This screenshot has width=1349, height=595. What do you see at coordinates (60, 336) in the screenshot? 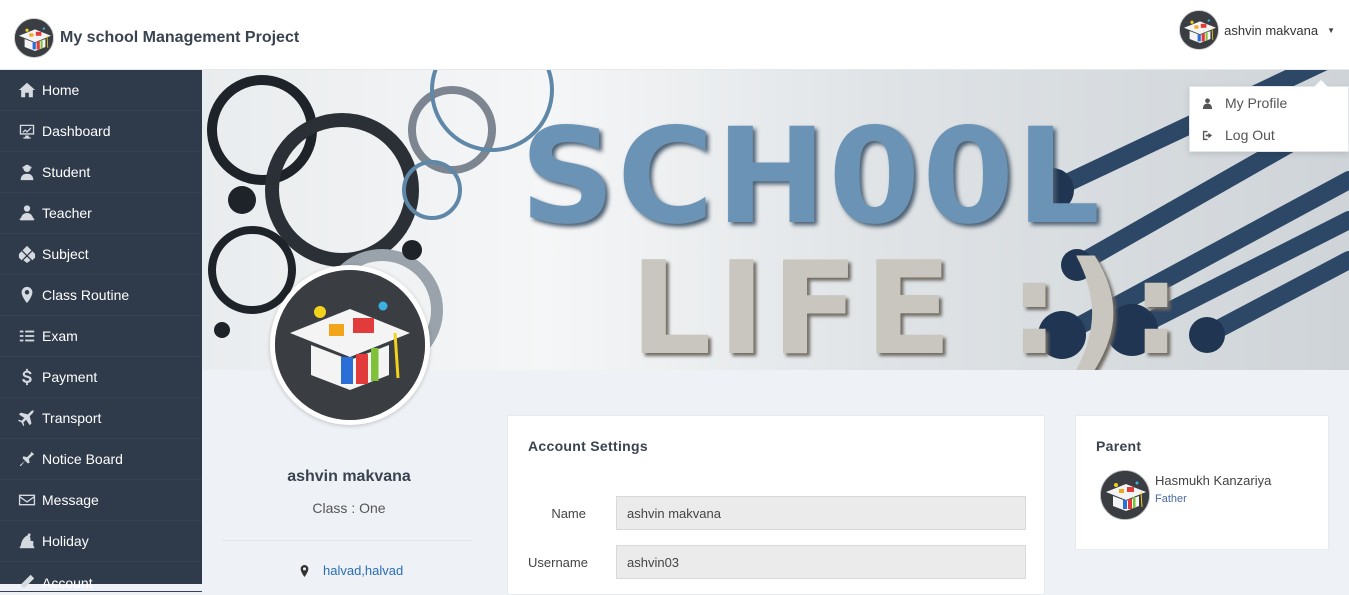
I see `sidebar-item-label: Exam` at bounding box center [60, 336].